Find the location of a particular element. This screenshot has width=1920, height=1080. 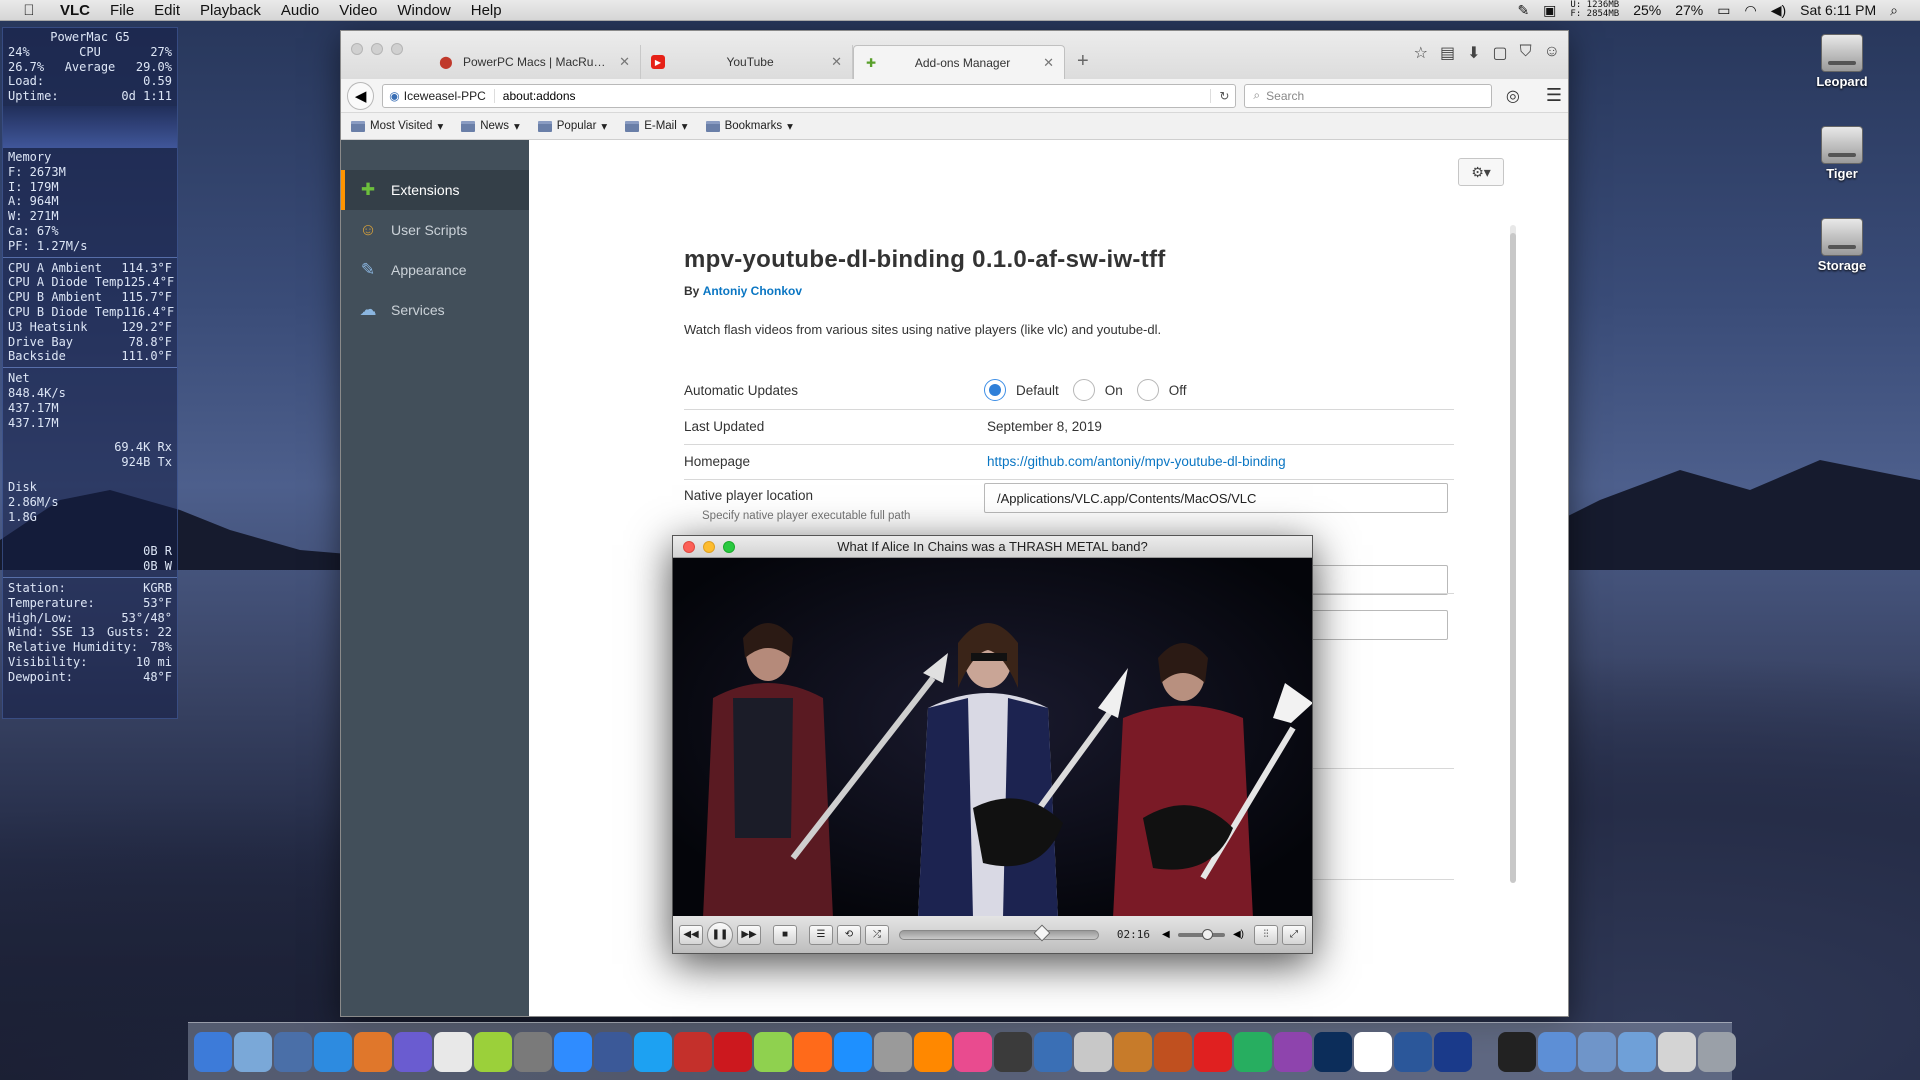

radio-off: Off is located at coordinates (1161, 390).